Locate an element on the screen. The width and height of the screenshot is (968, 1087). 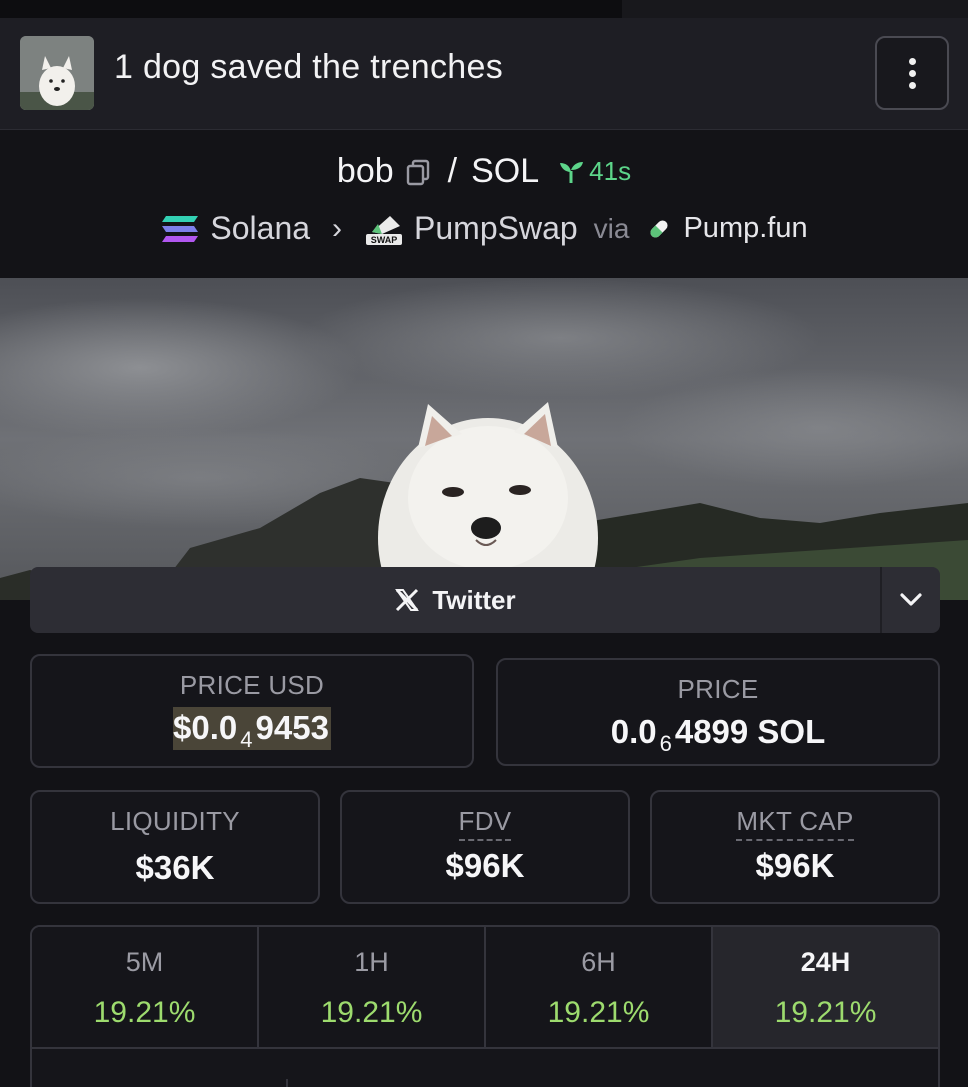
price-usd-label: PRICE USD is located at coordinates (252, 685).